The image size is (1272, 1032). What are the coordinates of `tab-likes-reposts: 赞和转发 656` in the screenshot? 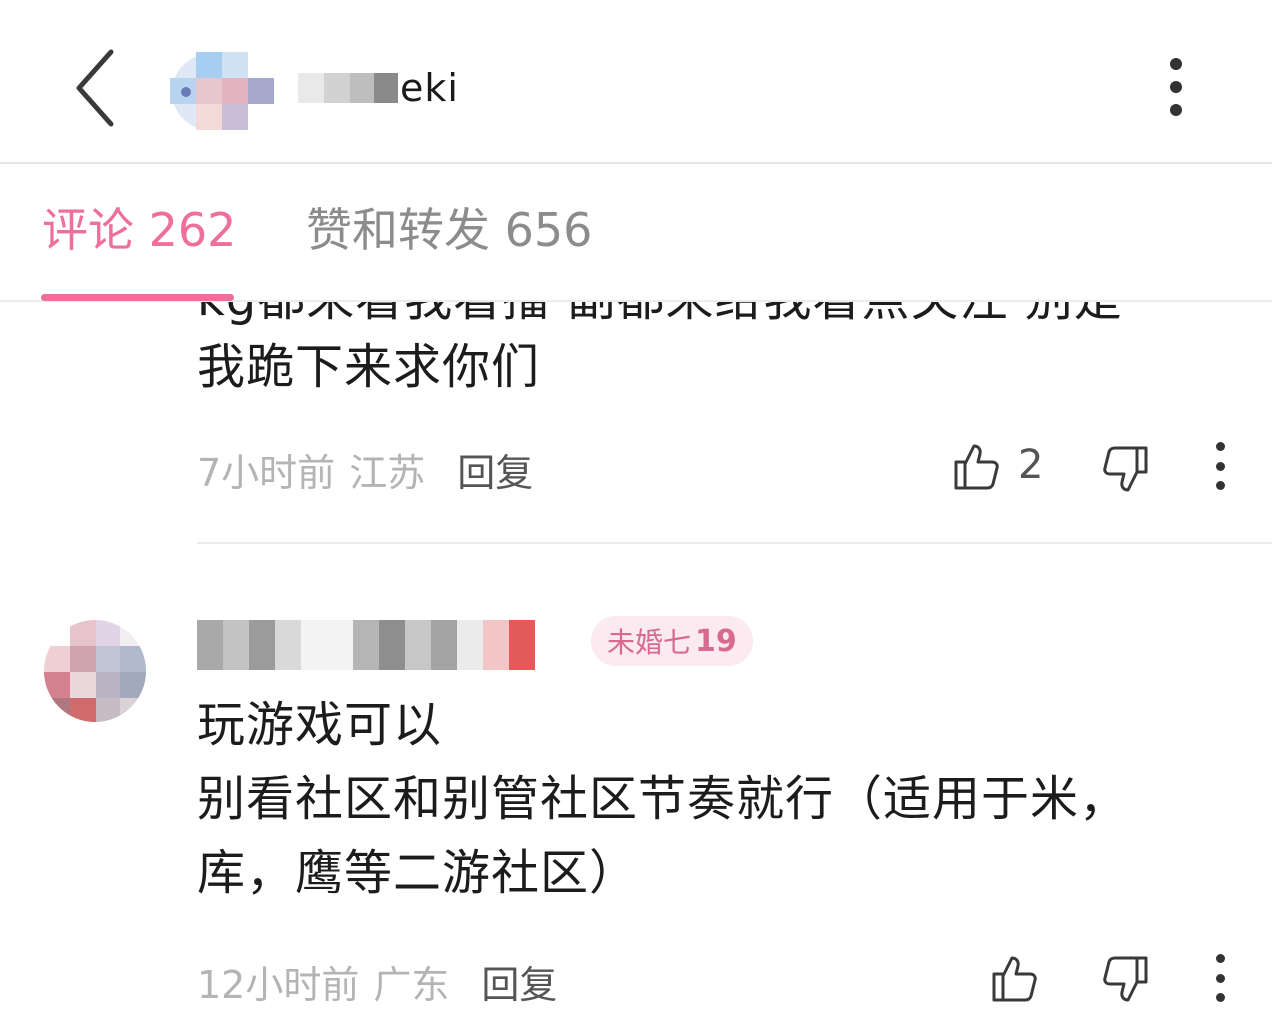 It's located at (449, 230).